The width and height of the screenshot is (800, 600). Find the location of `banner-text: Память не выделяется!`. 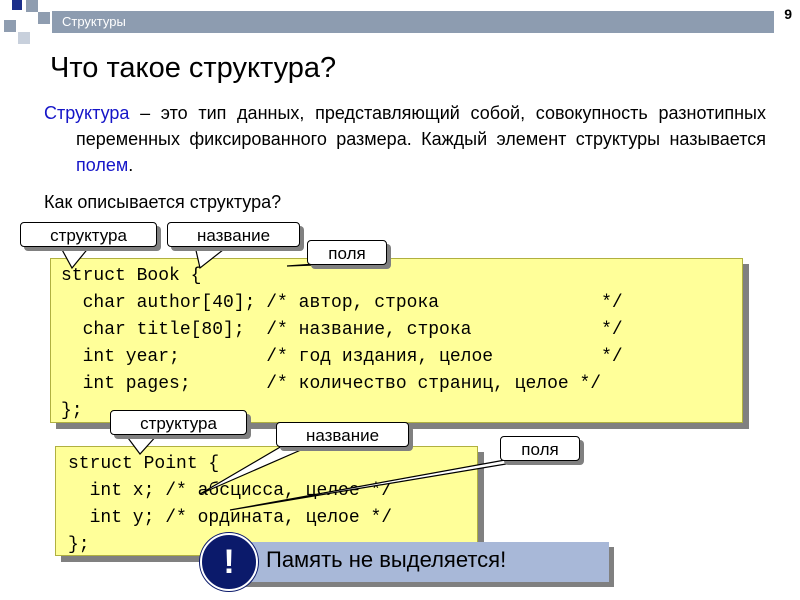

banner-text: Память не выделяется! is located at coordinates (386, 559).